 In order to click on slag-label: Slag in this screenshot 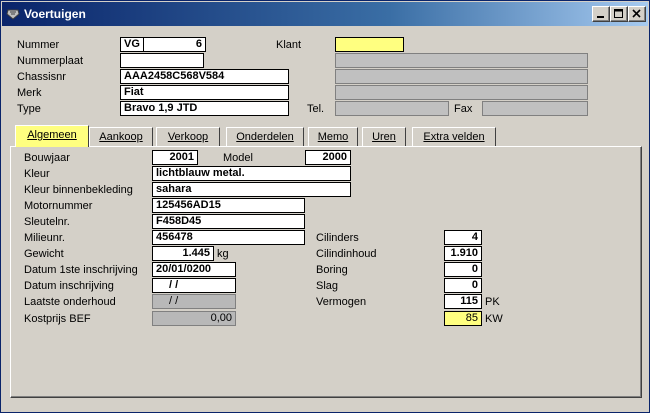, I will do `click(327, 286)`.